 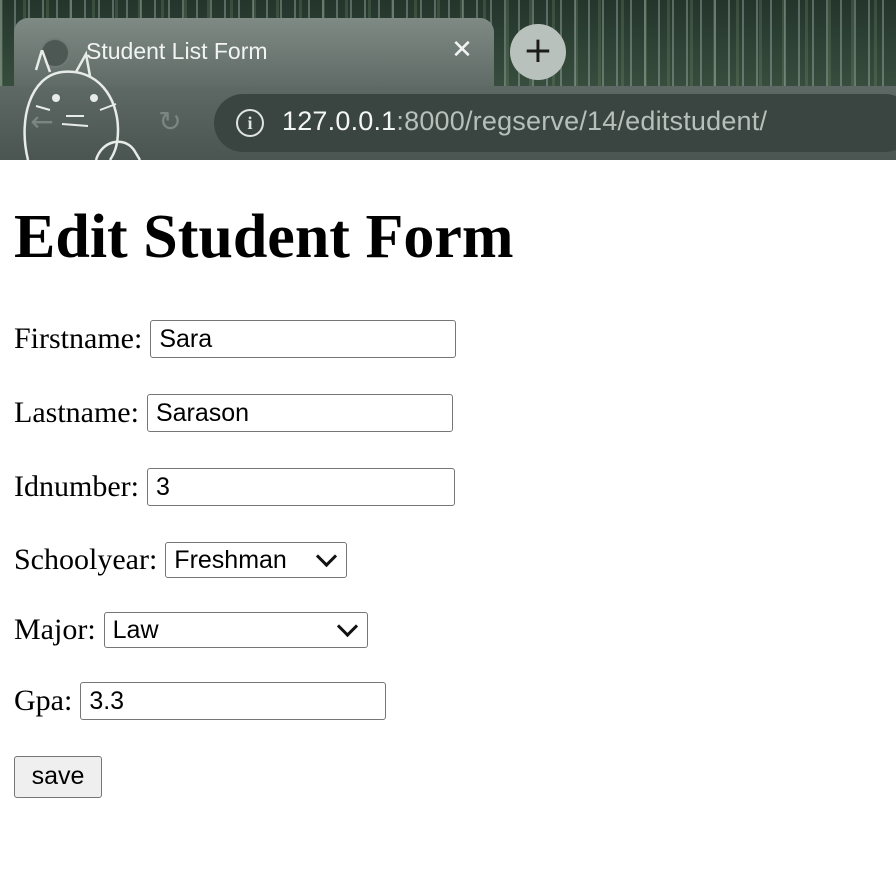 I want to click on schoolyear-select: Freshman, so click(x=256, y=560).